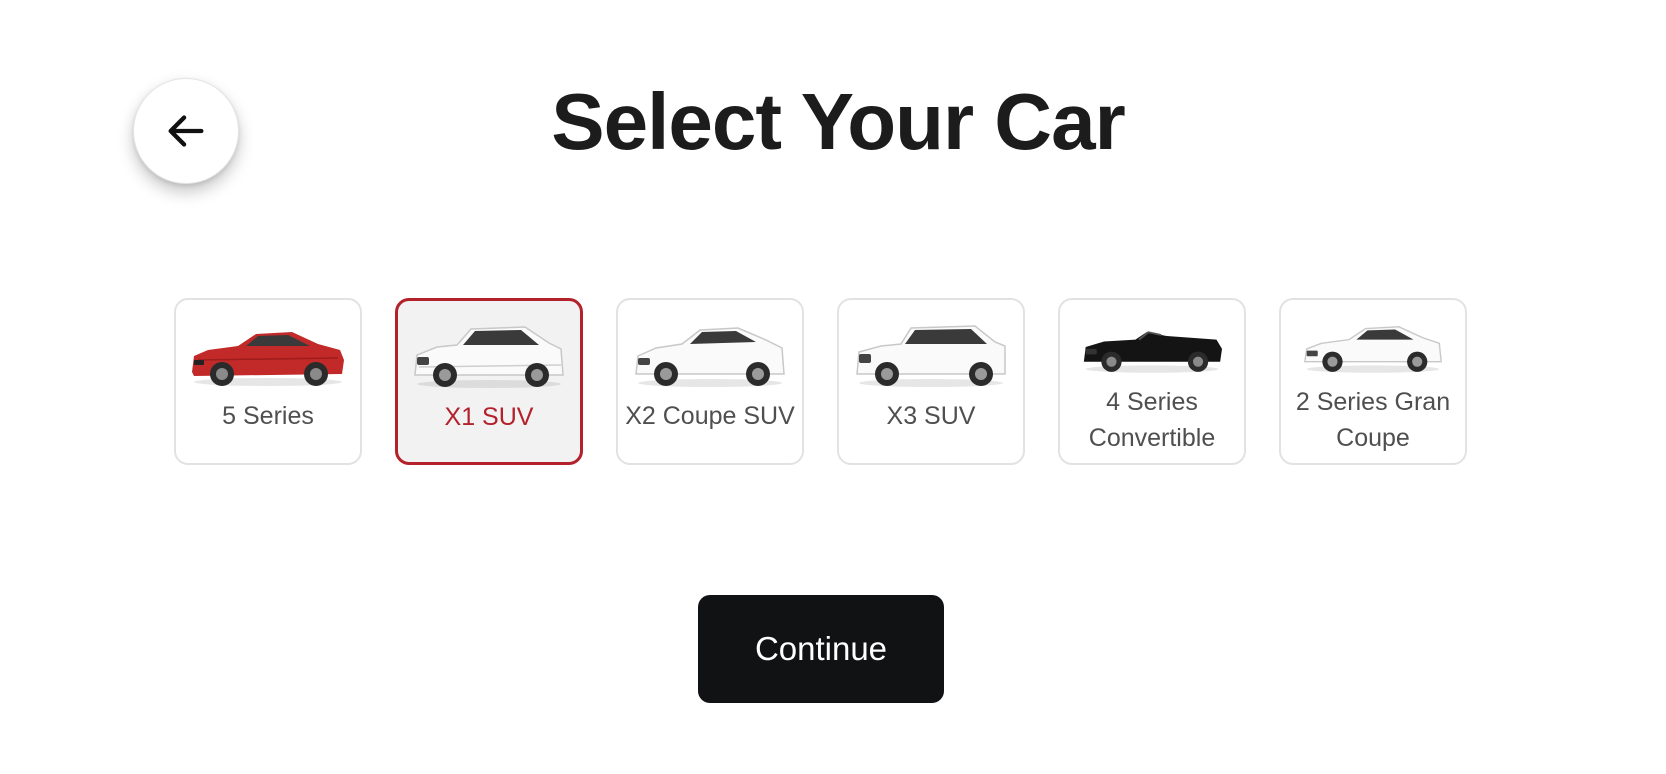 Image resolution: width=1666 pixels, height=774 pixels. I want to click on car-card-2-series-gran-coupe: 2 Series Gran Coupe, so click(1373, 381).